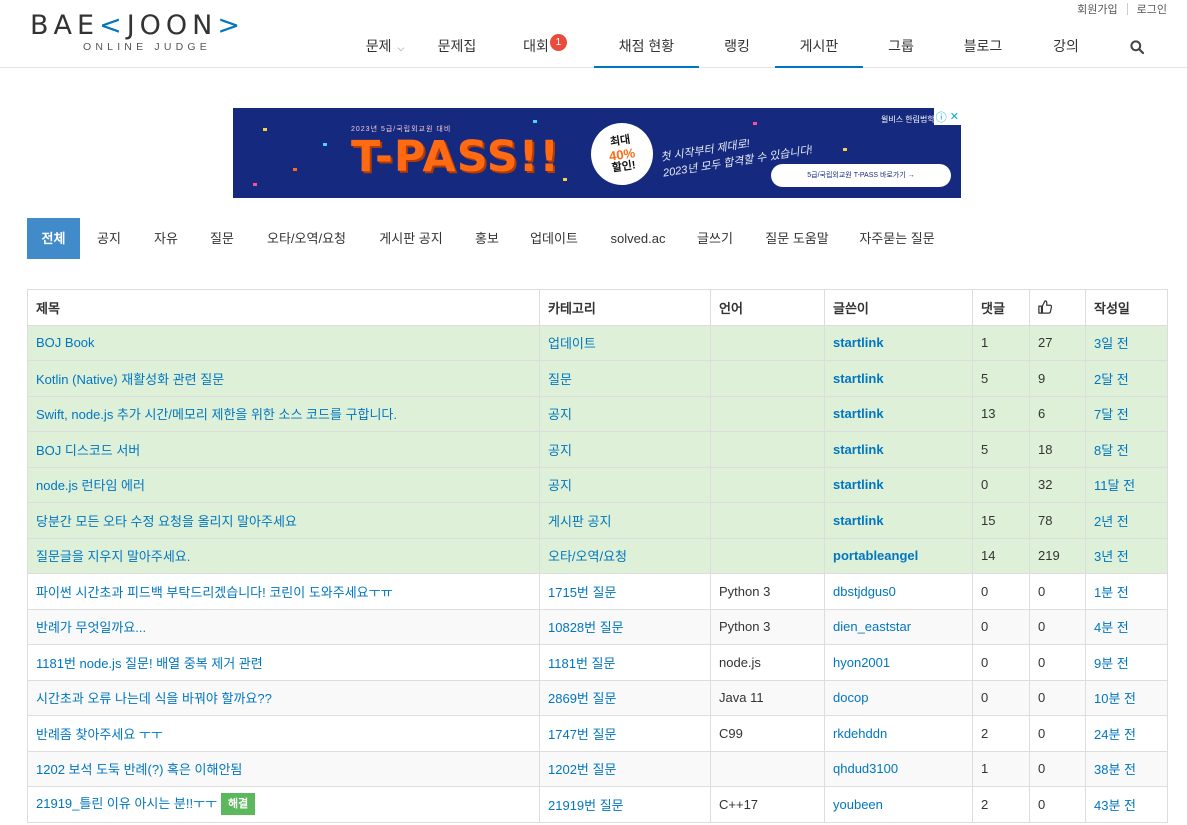 The image size is (1187, 825). What do you see at coordinates (850, 697) in the screenshot?
I see `author-link: docop` at bounding box center [850, 697].